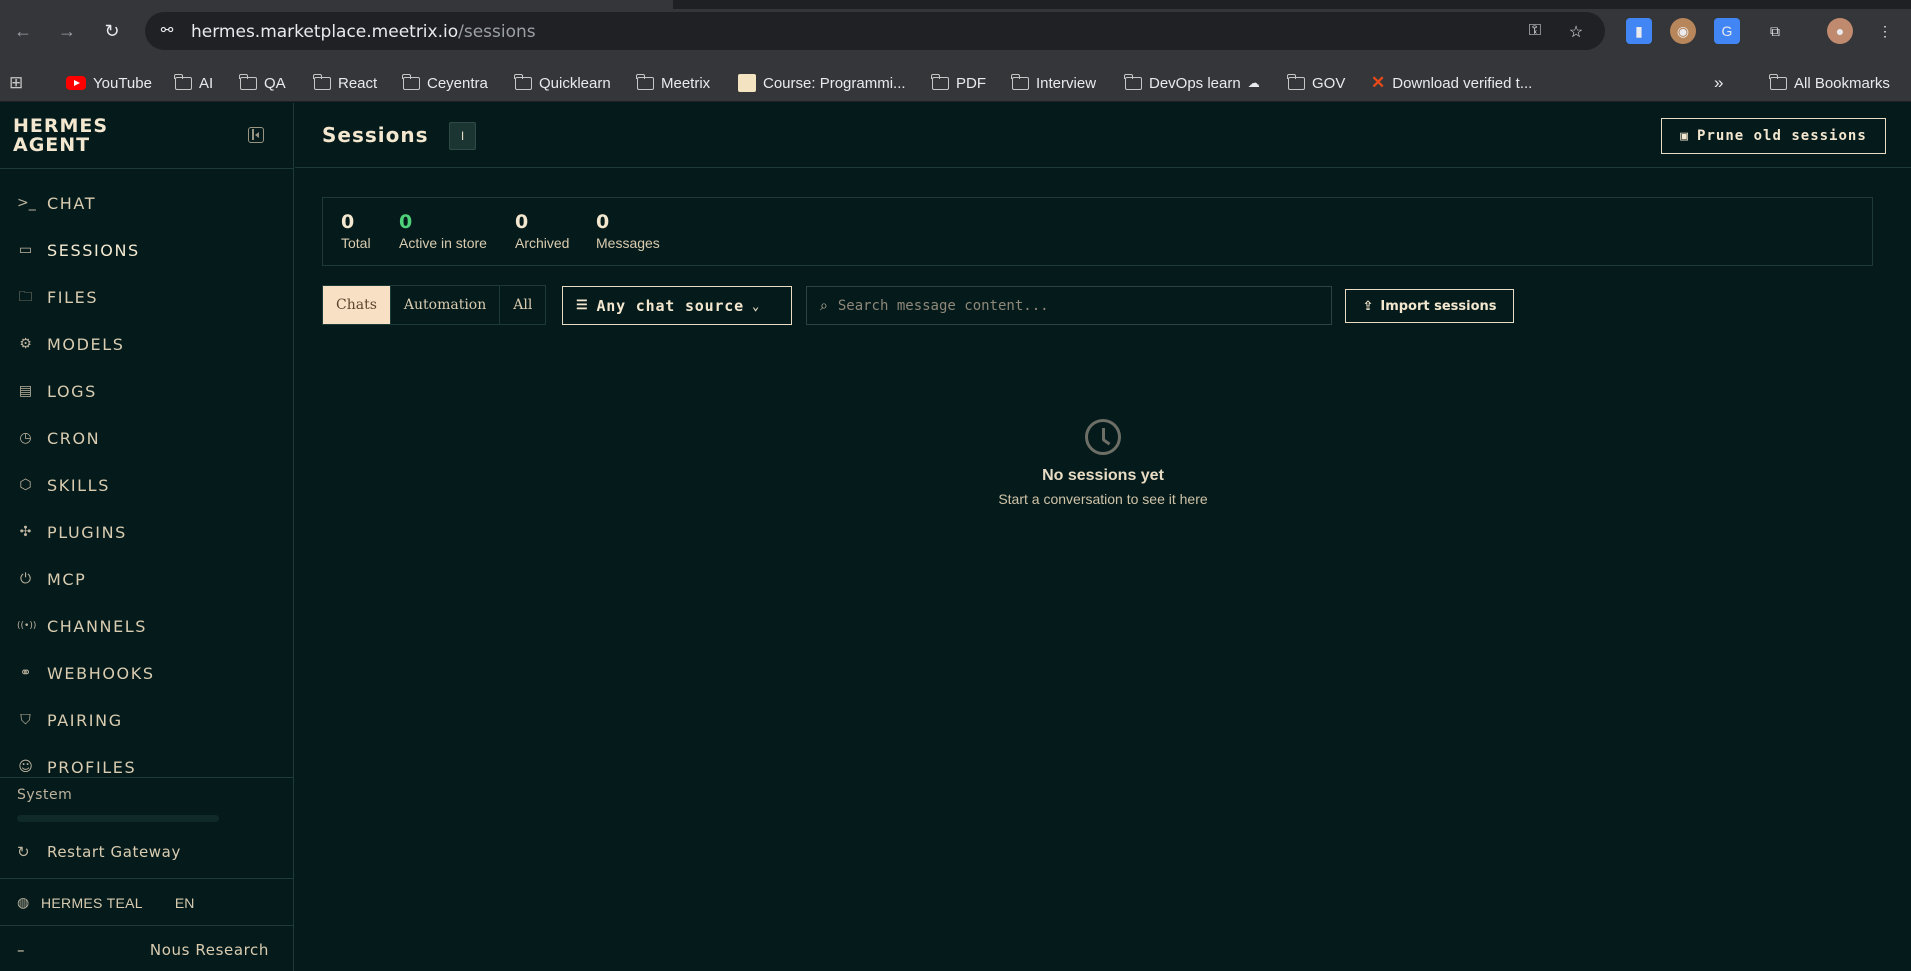 Image resolution: width=1911 pixels, height=971 pixels. What do you see at coordinates (105, 902) in the screenshot?
I see `theme-switcher: ◍ HERMES TEAL EN` at bounding box center [105, 902].